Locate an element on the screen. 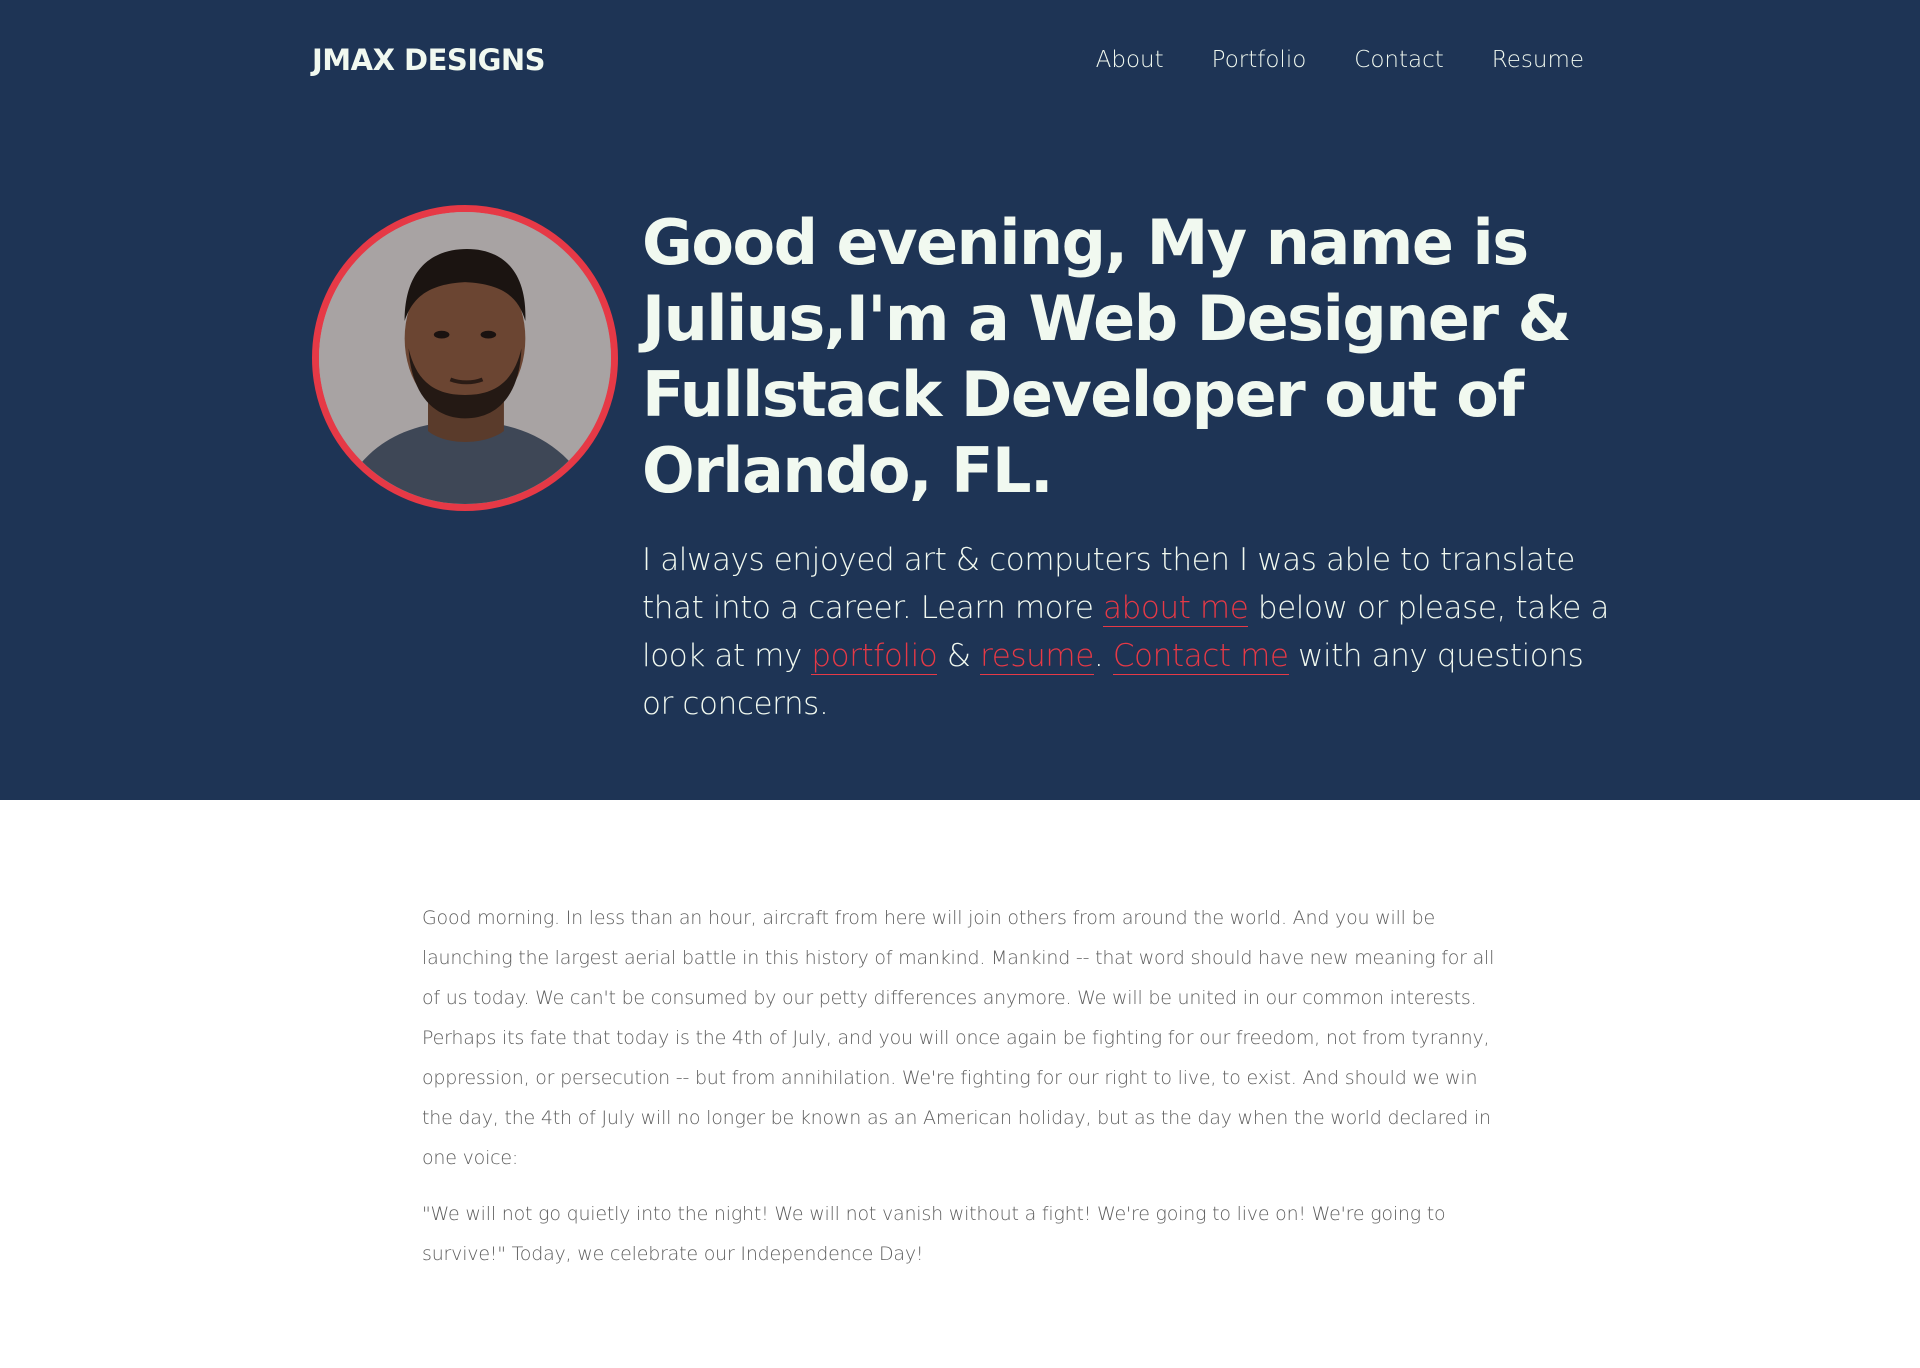  nav-link-contact: Contact is located at coordinates (1398, 60).